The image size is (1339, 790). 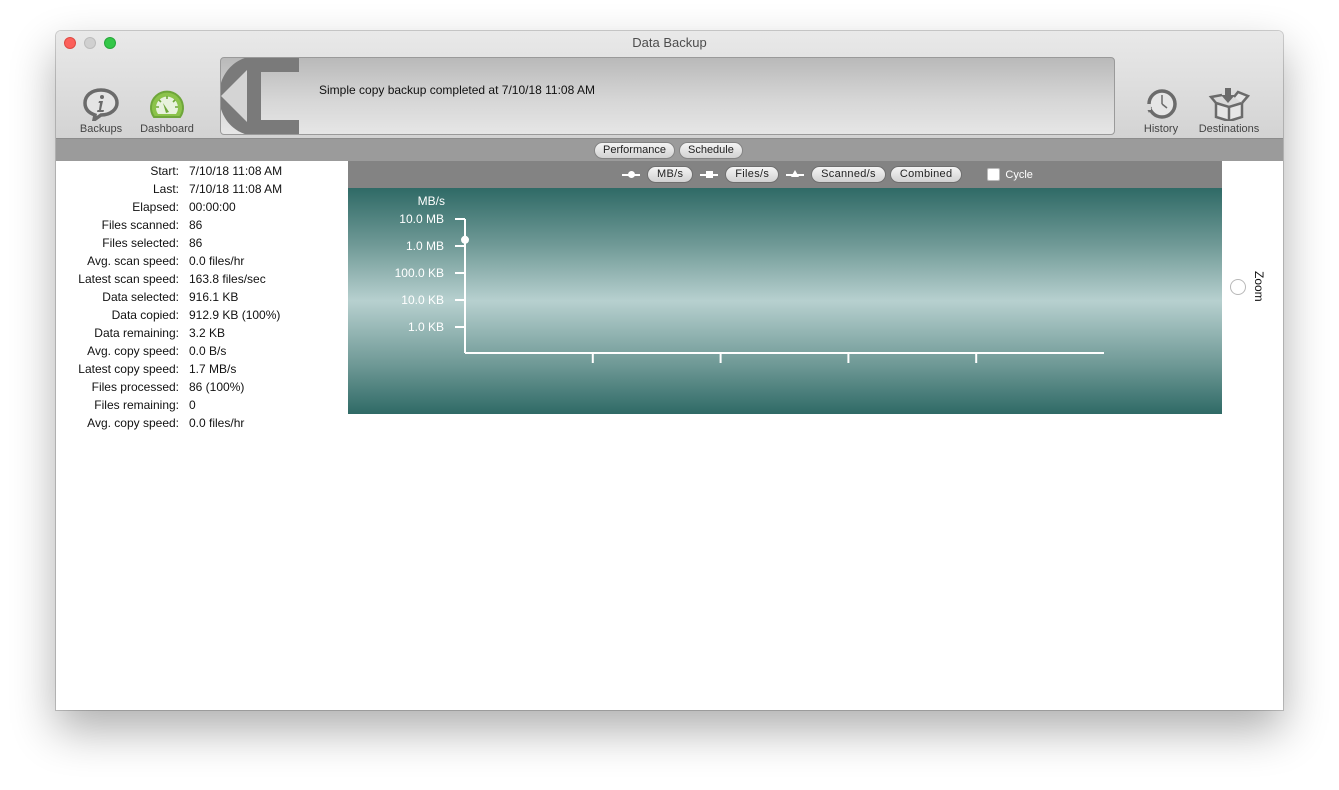 What do you see at coordinates (1238, 287) in the screenshot?
I see `zoom-radio` at bounding box center [1238, 287].